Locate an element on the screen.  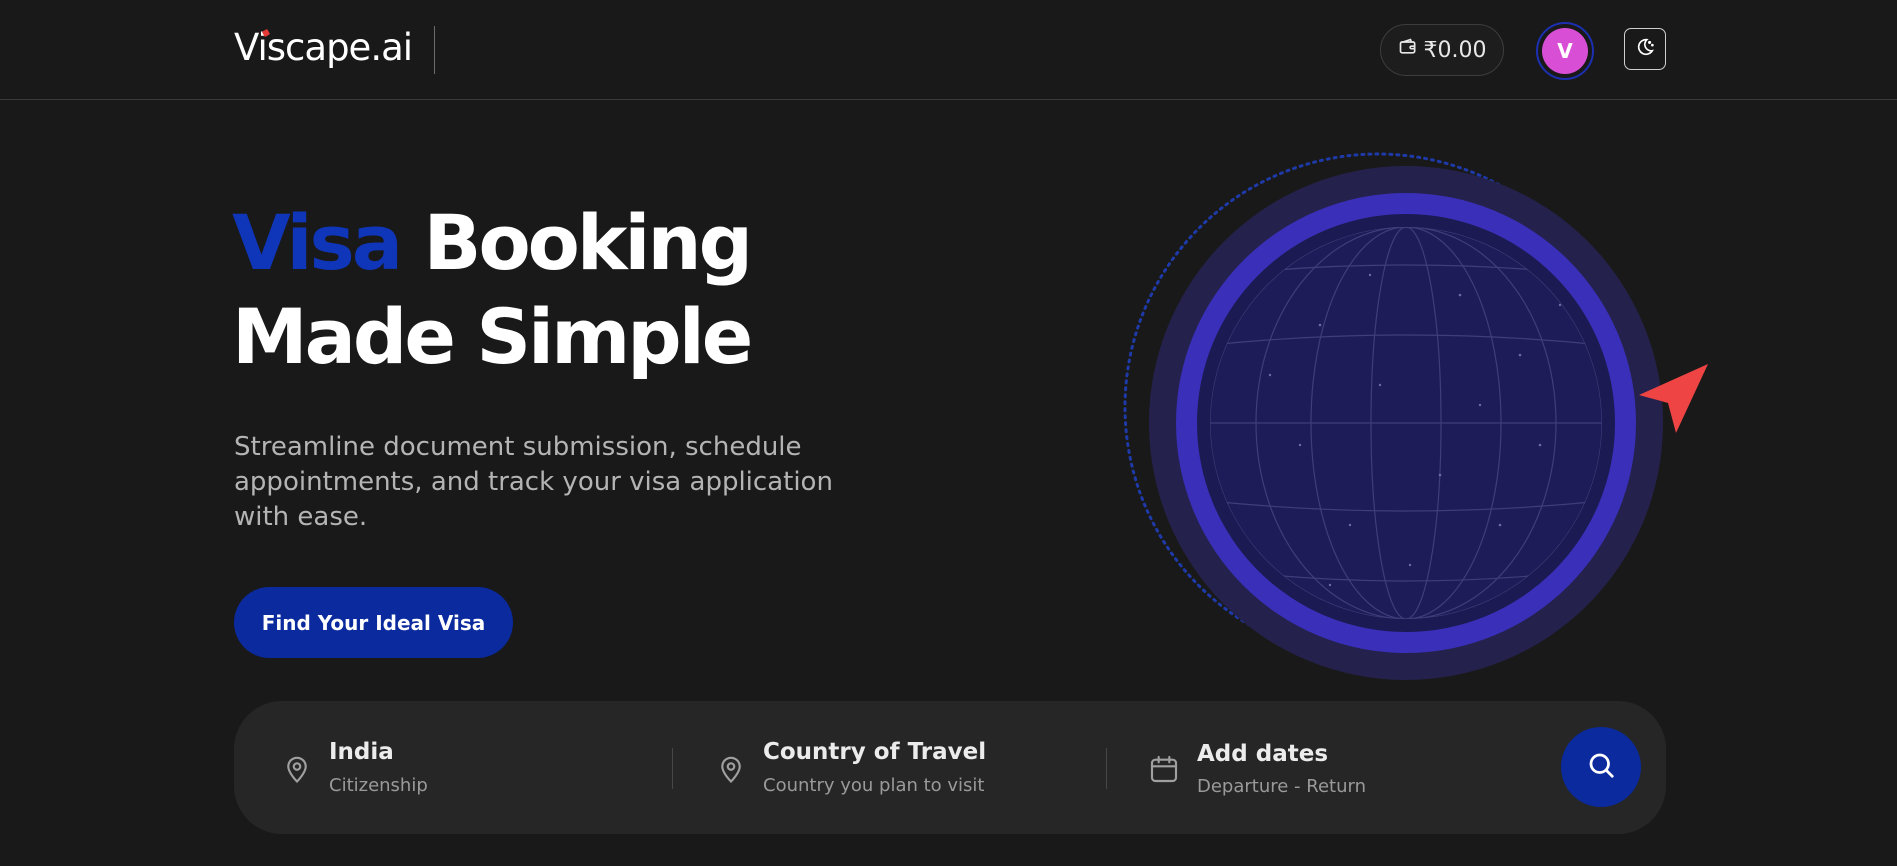
logo: Viscape.ai is located at coordinates (323, 47).